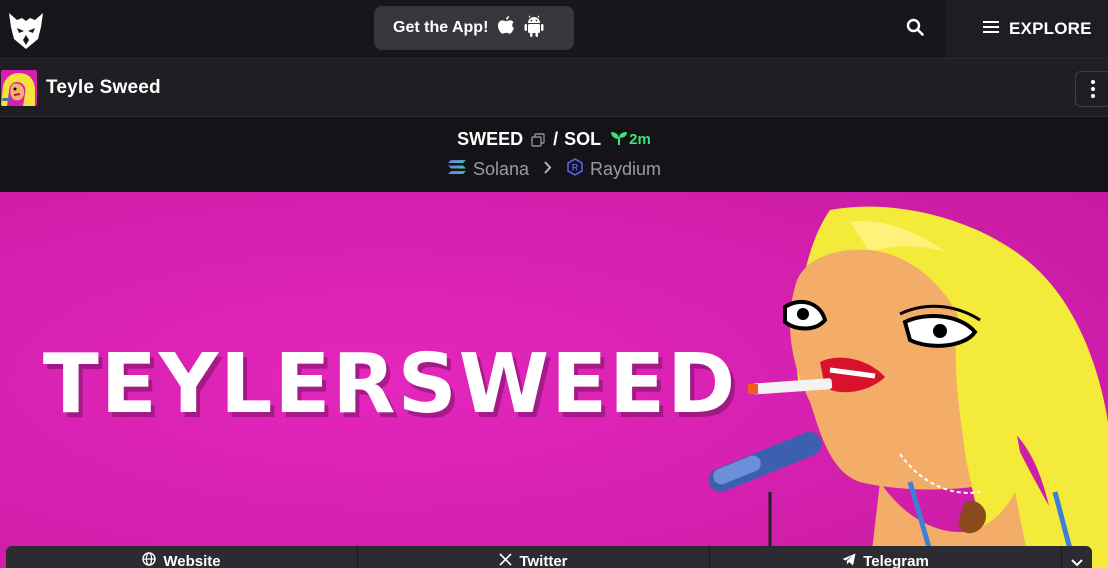  I want to click on pair-age: 2m, so click(640, 139).